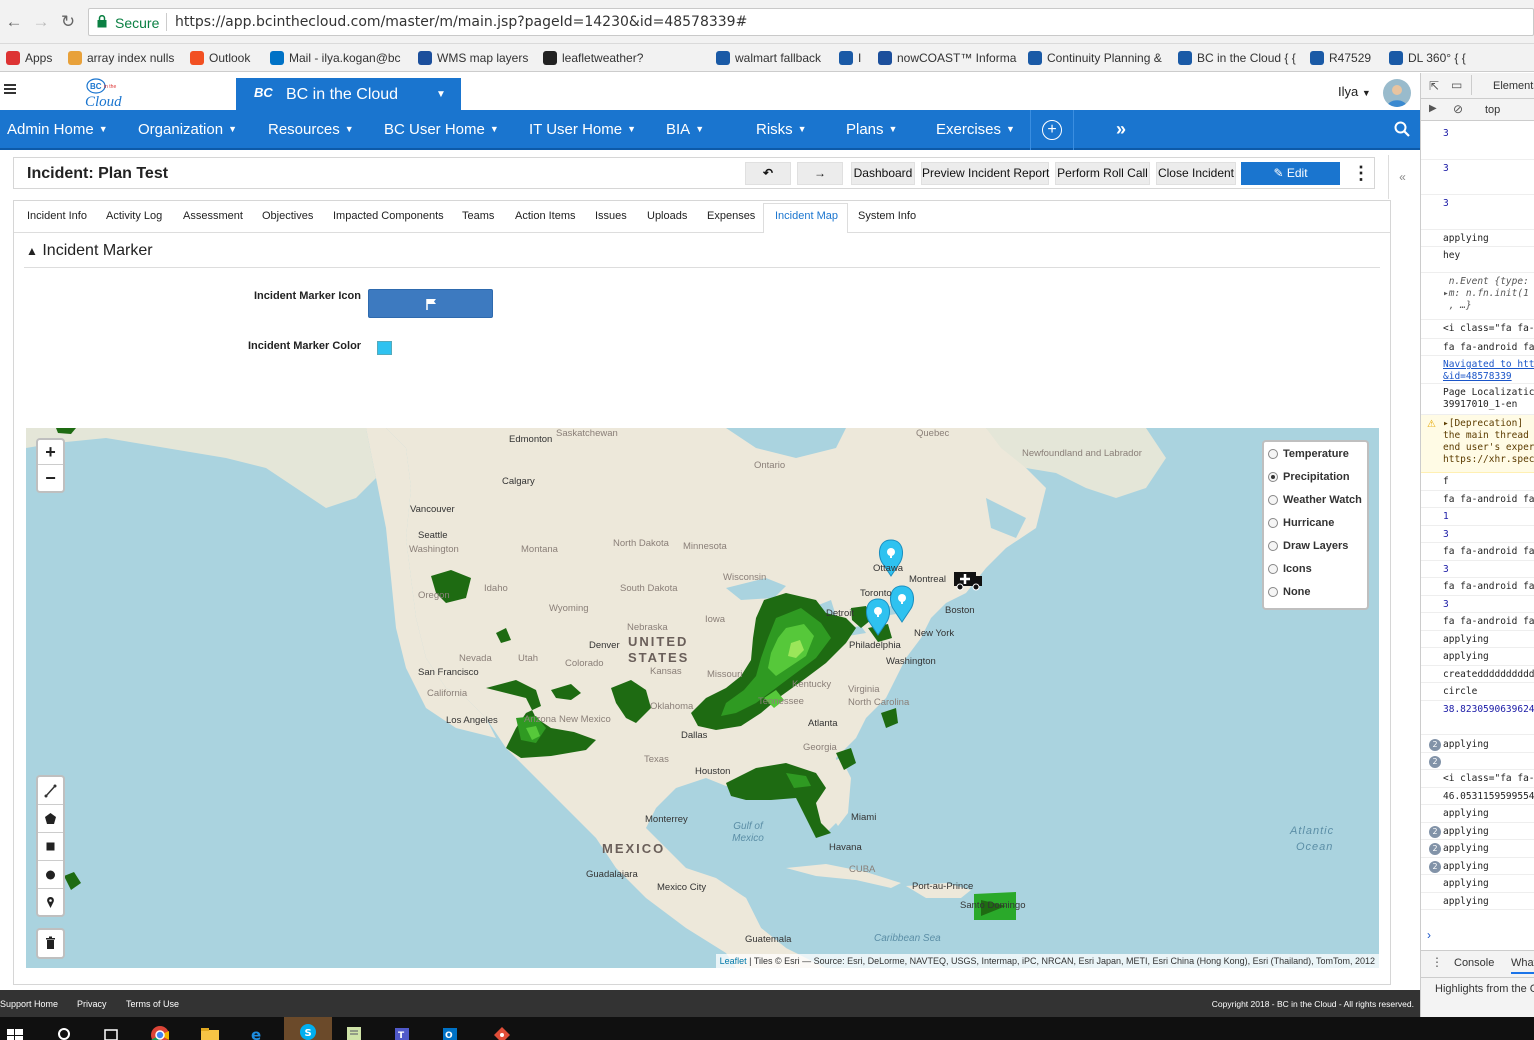 The height and width of the screenshot is (1040, 1534). What do you see at coordinates (92, 1004) in the screenshot?
I see `privacy-link: Privacy` at bounding box center [92, 1004].